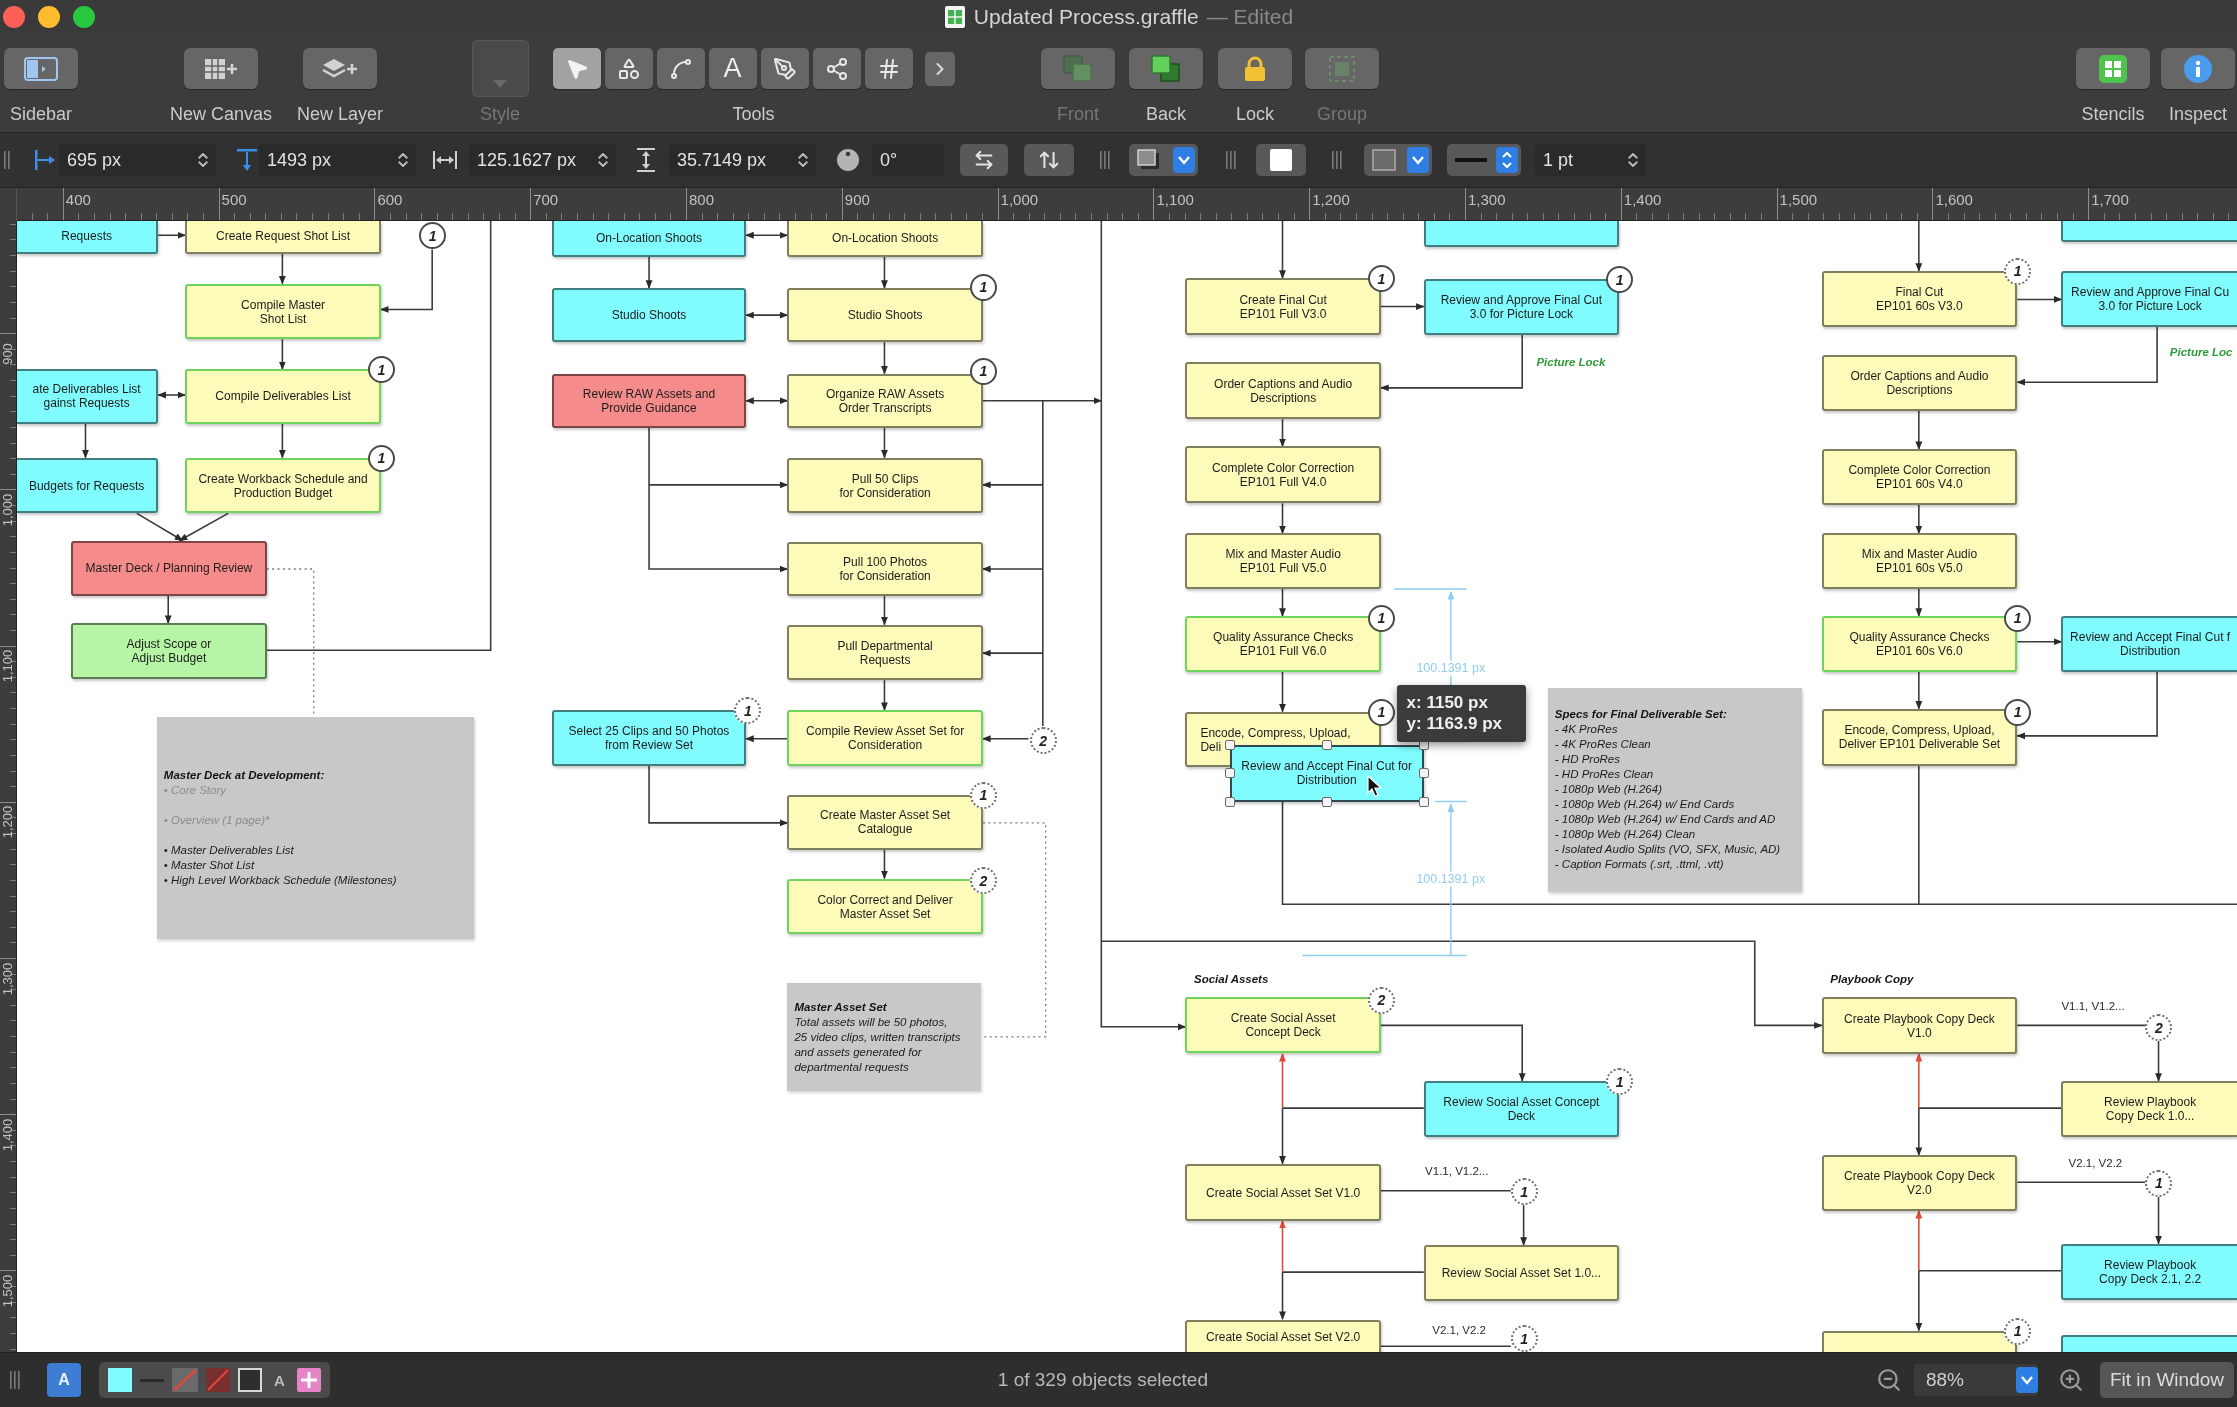 This screenshot has height=1407, width=2237. I want to click on fit-in-window-button: Fit in Window, so click(2166, 1380).